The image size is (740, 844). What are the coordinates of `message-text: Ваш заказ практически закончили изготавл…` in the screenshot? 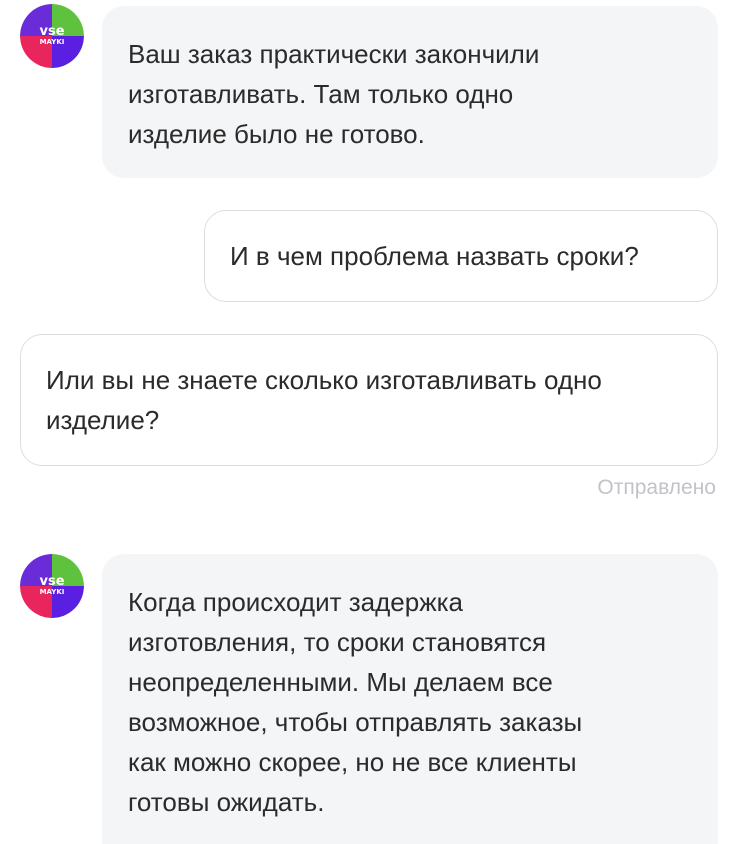 It's located at (334, 94).